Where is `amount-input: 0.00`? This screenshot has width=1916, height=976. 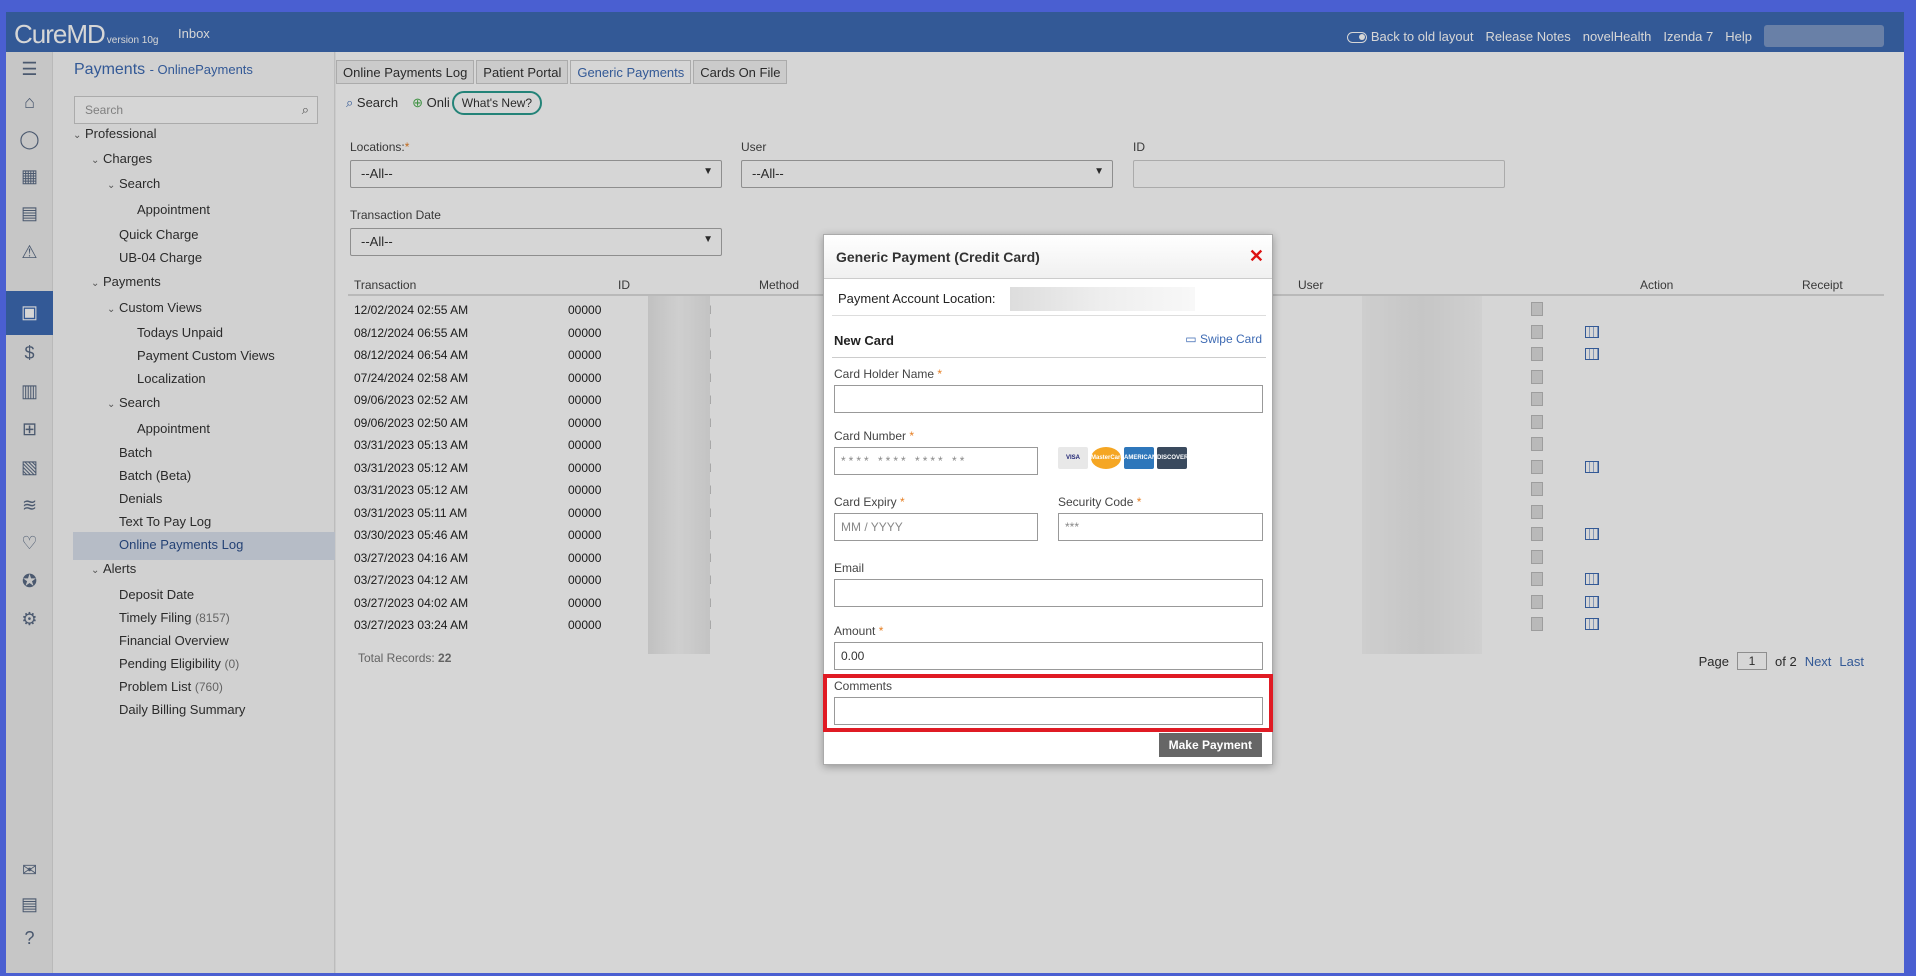 amount-input: 0.00 is located at coordinates (1048, 656).